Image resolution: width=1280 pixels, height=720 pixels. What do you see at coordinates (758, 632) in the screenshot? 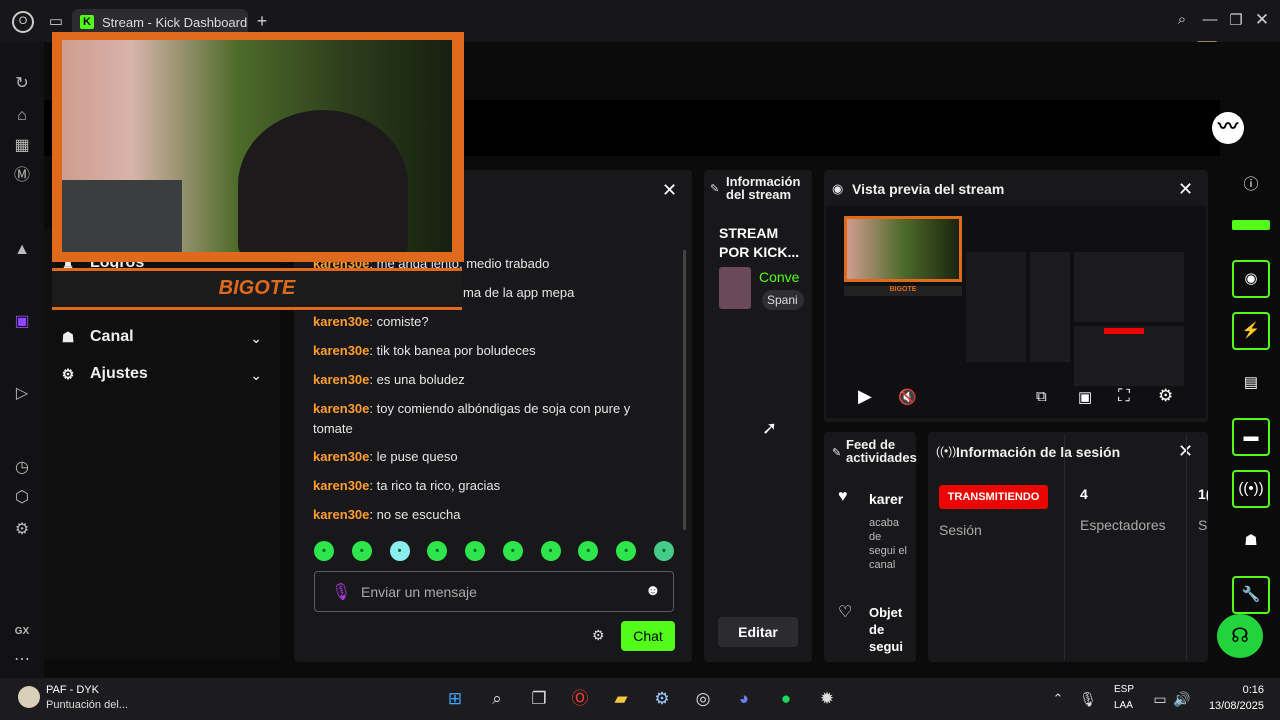
I see `edit-button: Editar` at bounding box center [758, 632].